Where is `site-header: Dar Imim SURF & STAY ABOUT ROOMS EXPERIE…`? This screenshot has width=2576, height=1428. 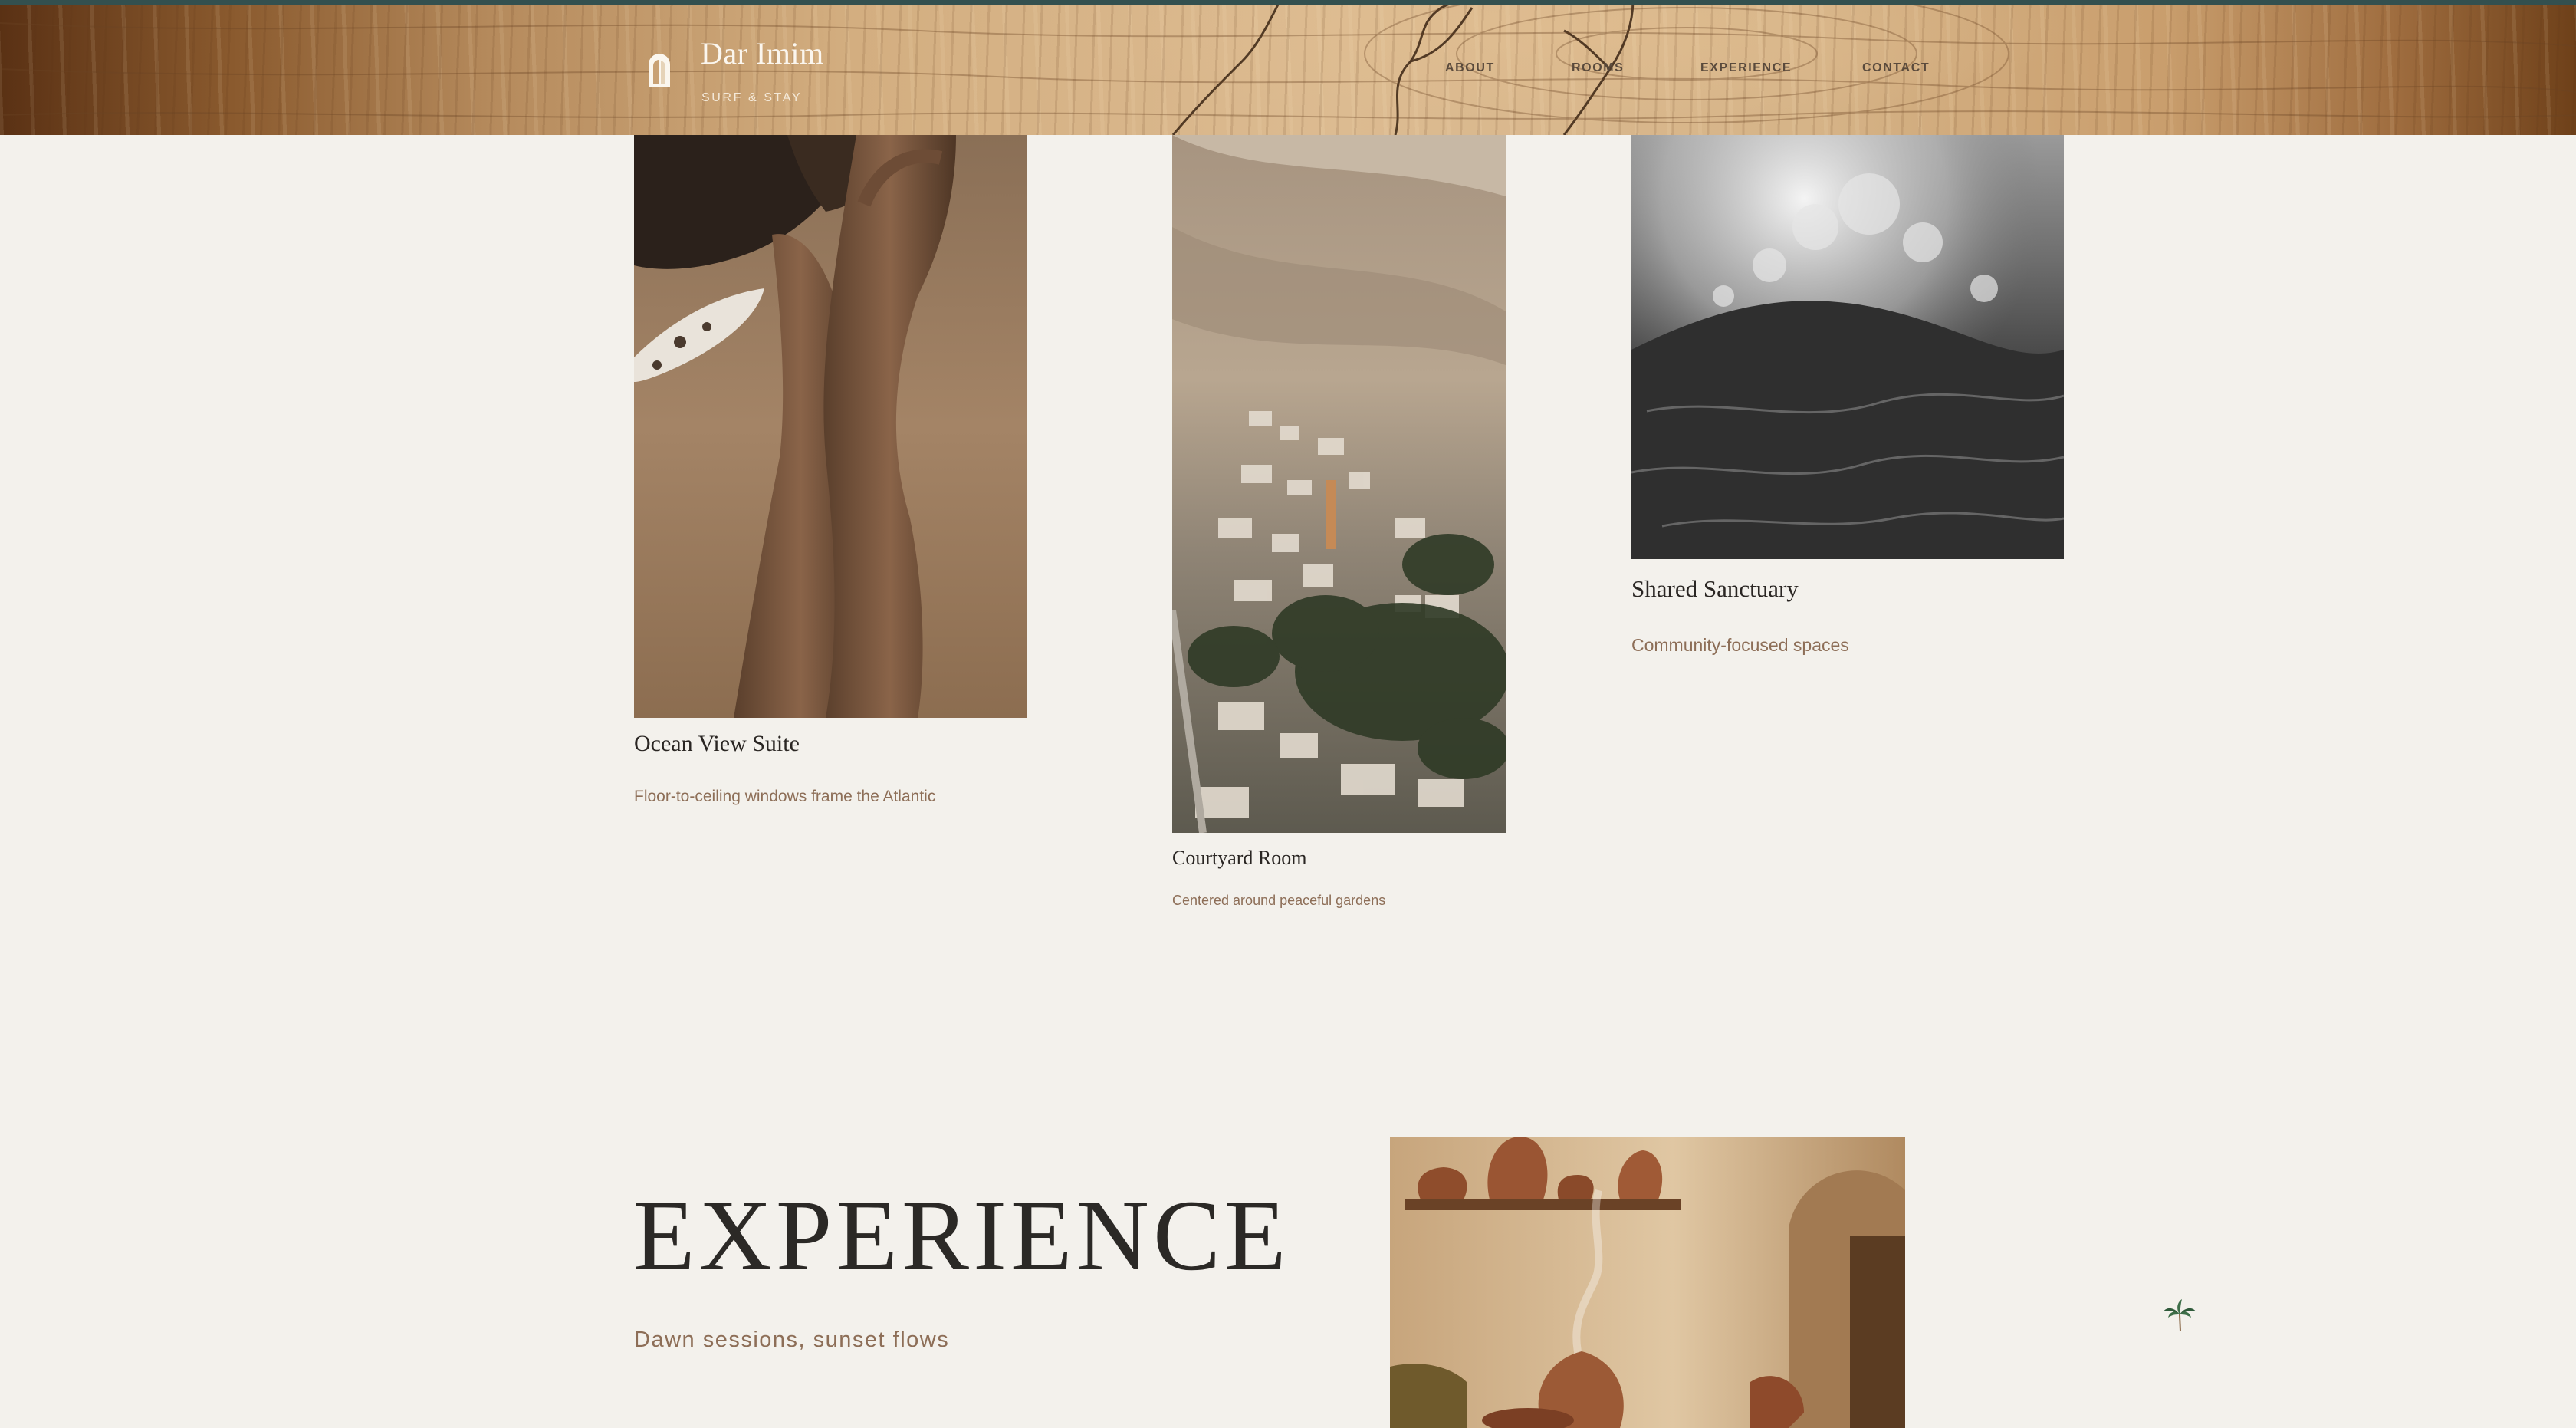 site-header: Dar Imim SURF & STAY ABOUT ROOMS EXPERIE… is located at coordinates (1288, 67).